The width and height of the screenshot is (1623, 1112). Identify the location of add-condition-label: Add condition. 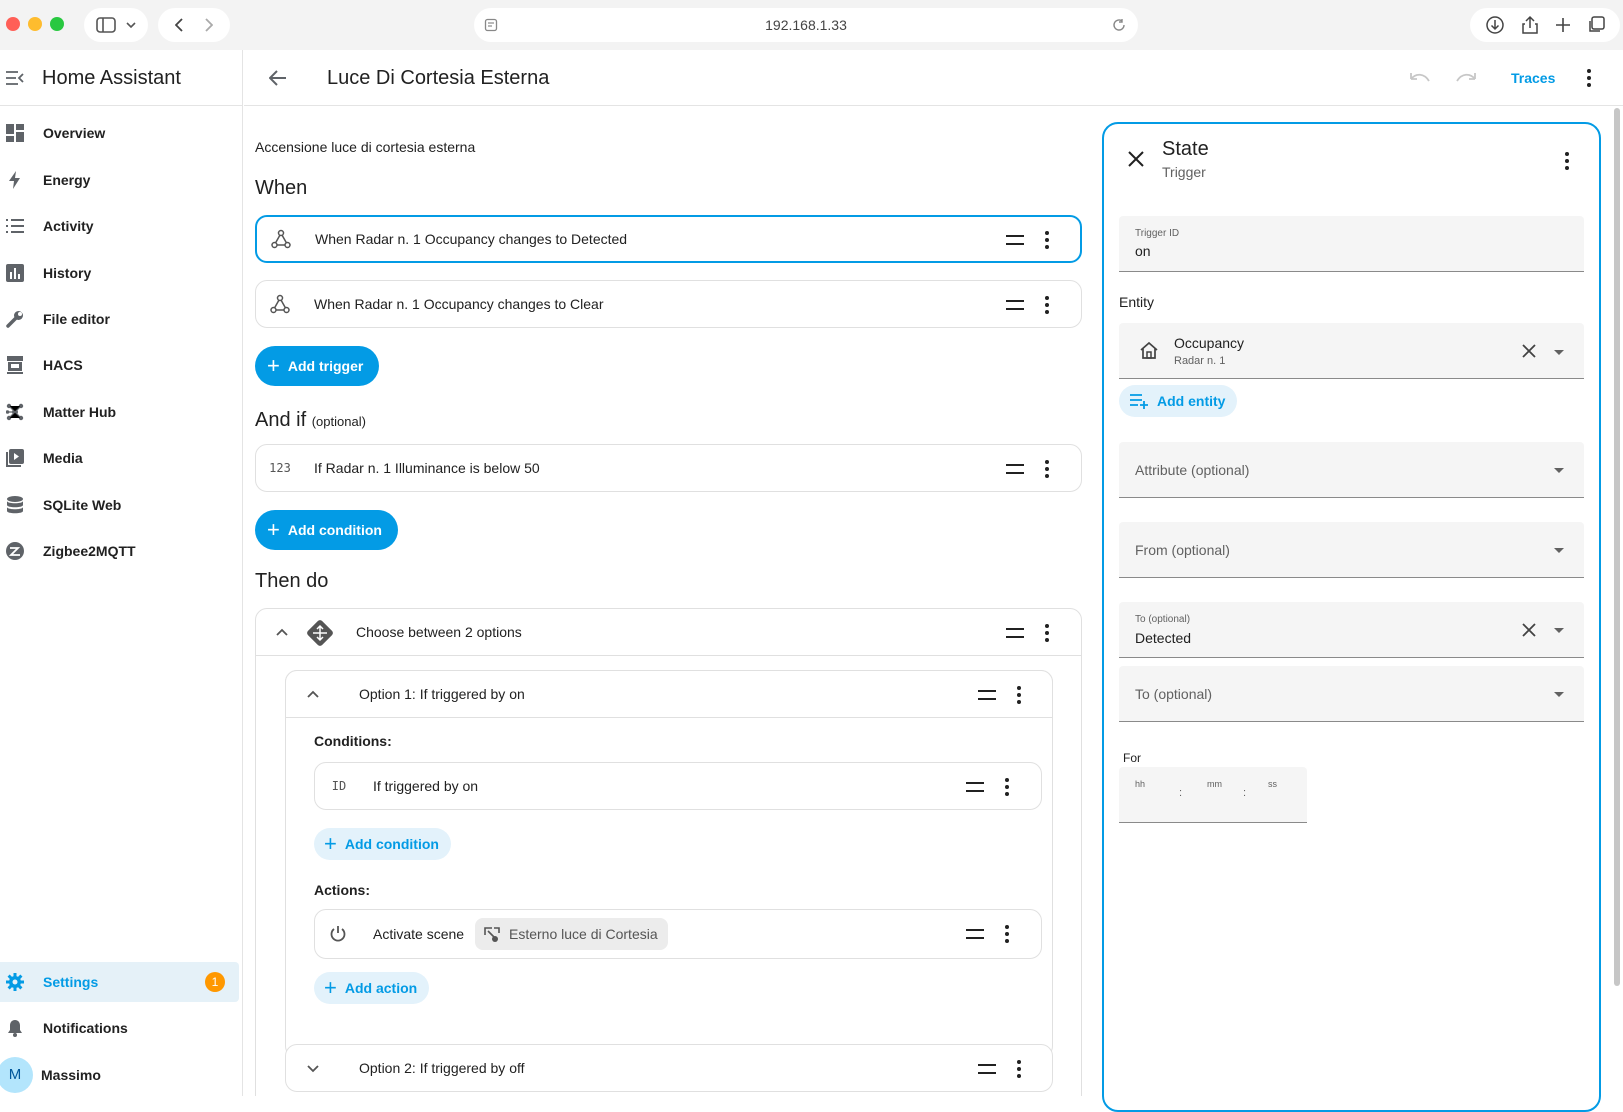
(391, 844).